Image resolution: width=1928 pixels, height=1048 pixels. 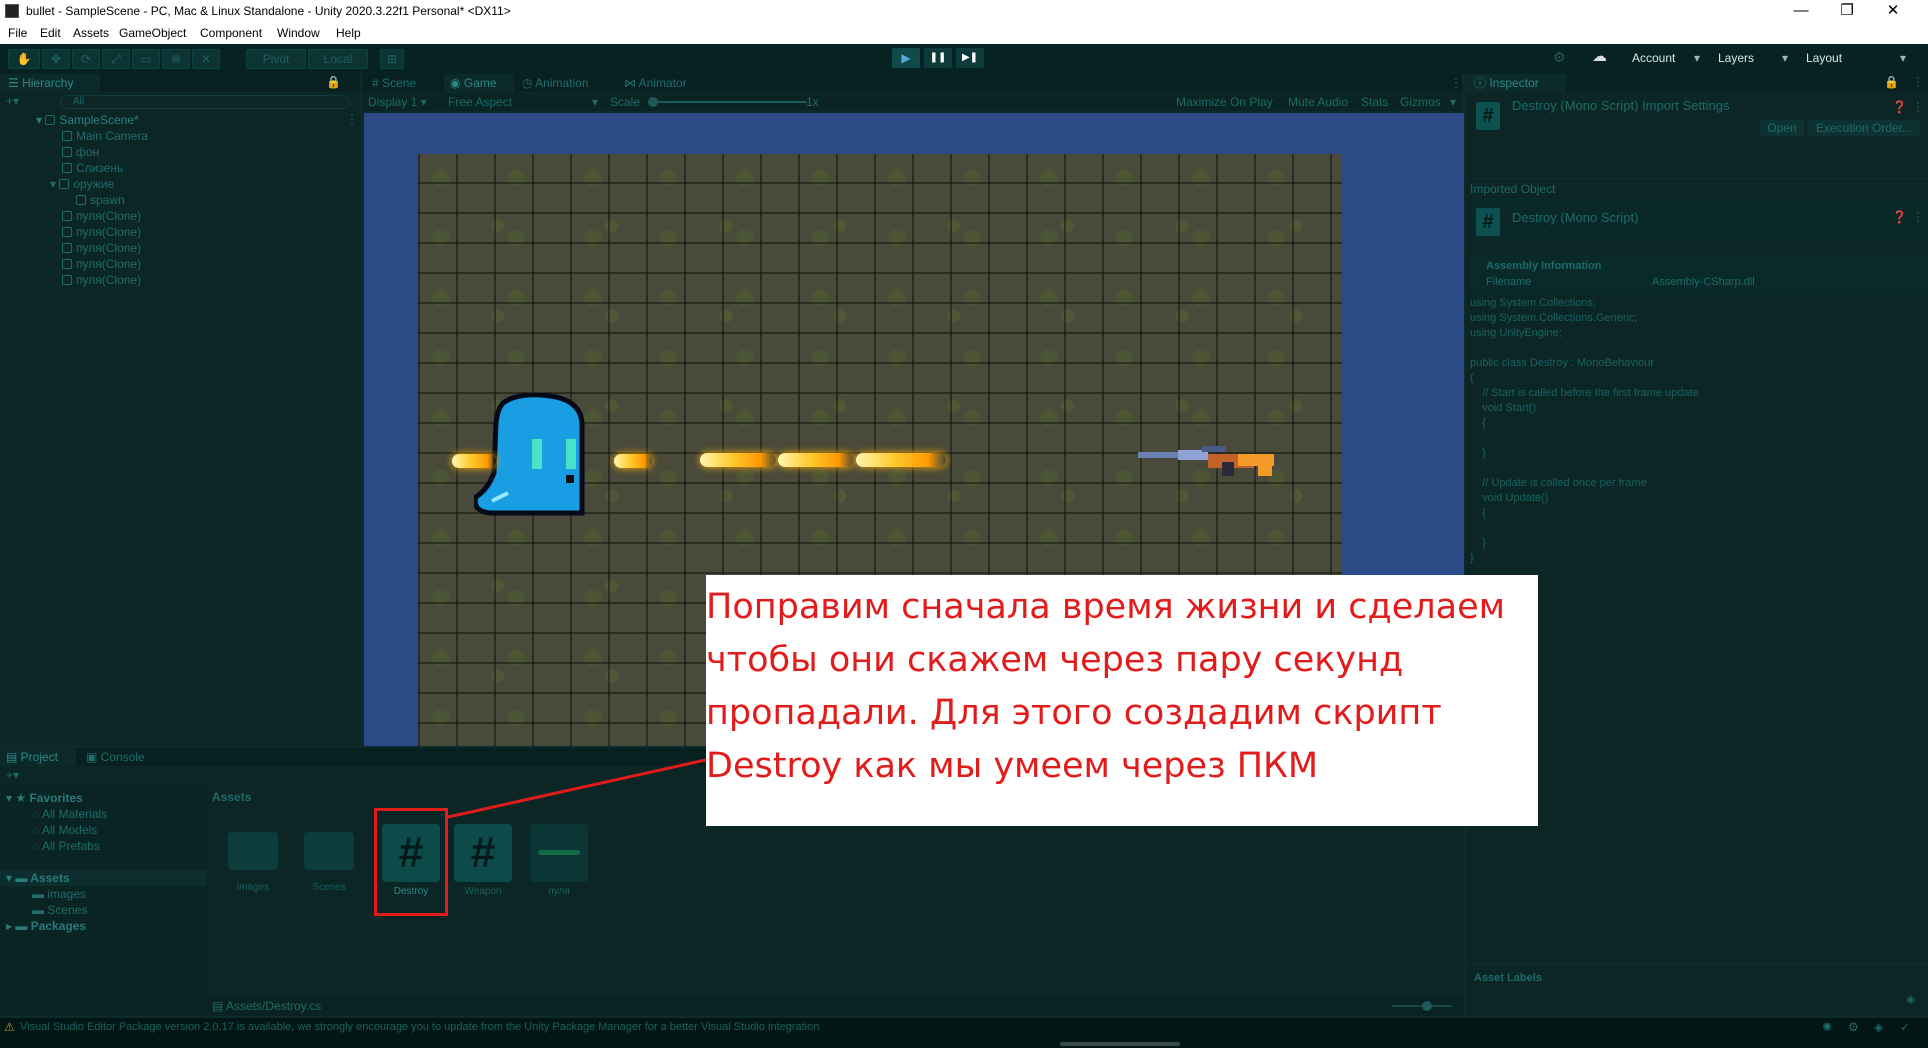 I want to click on favorite-item: ◌ All Prefabs, so click(x=66, y=846).